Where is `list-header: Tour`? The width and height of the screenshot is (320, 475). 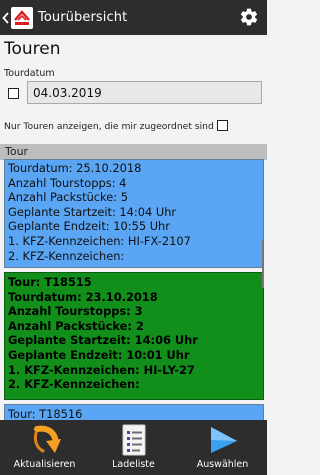 list-header: Tour is located at coordinates (133, 152).